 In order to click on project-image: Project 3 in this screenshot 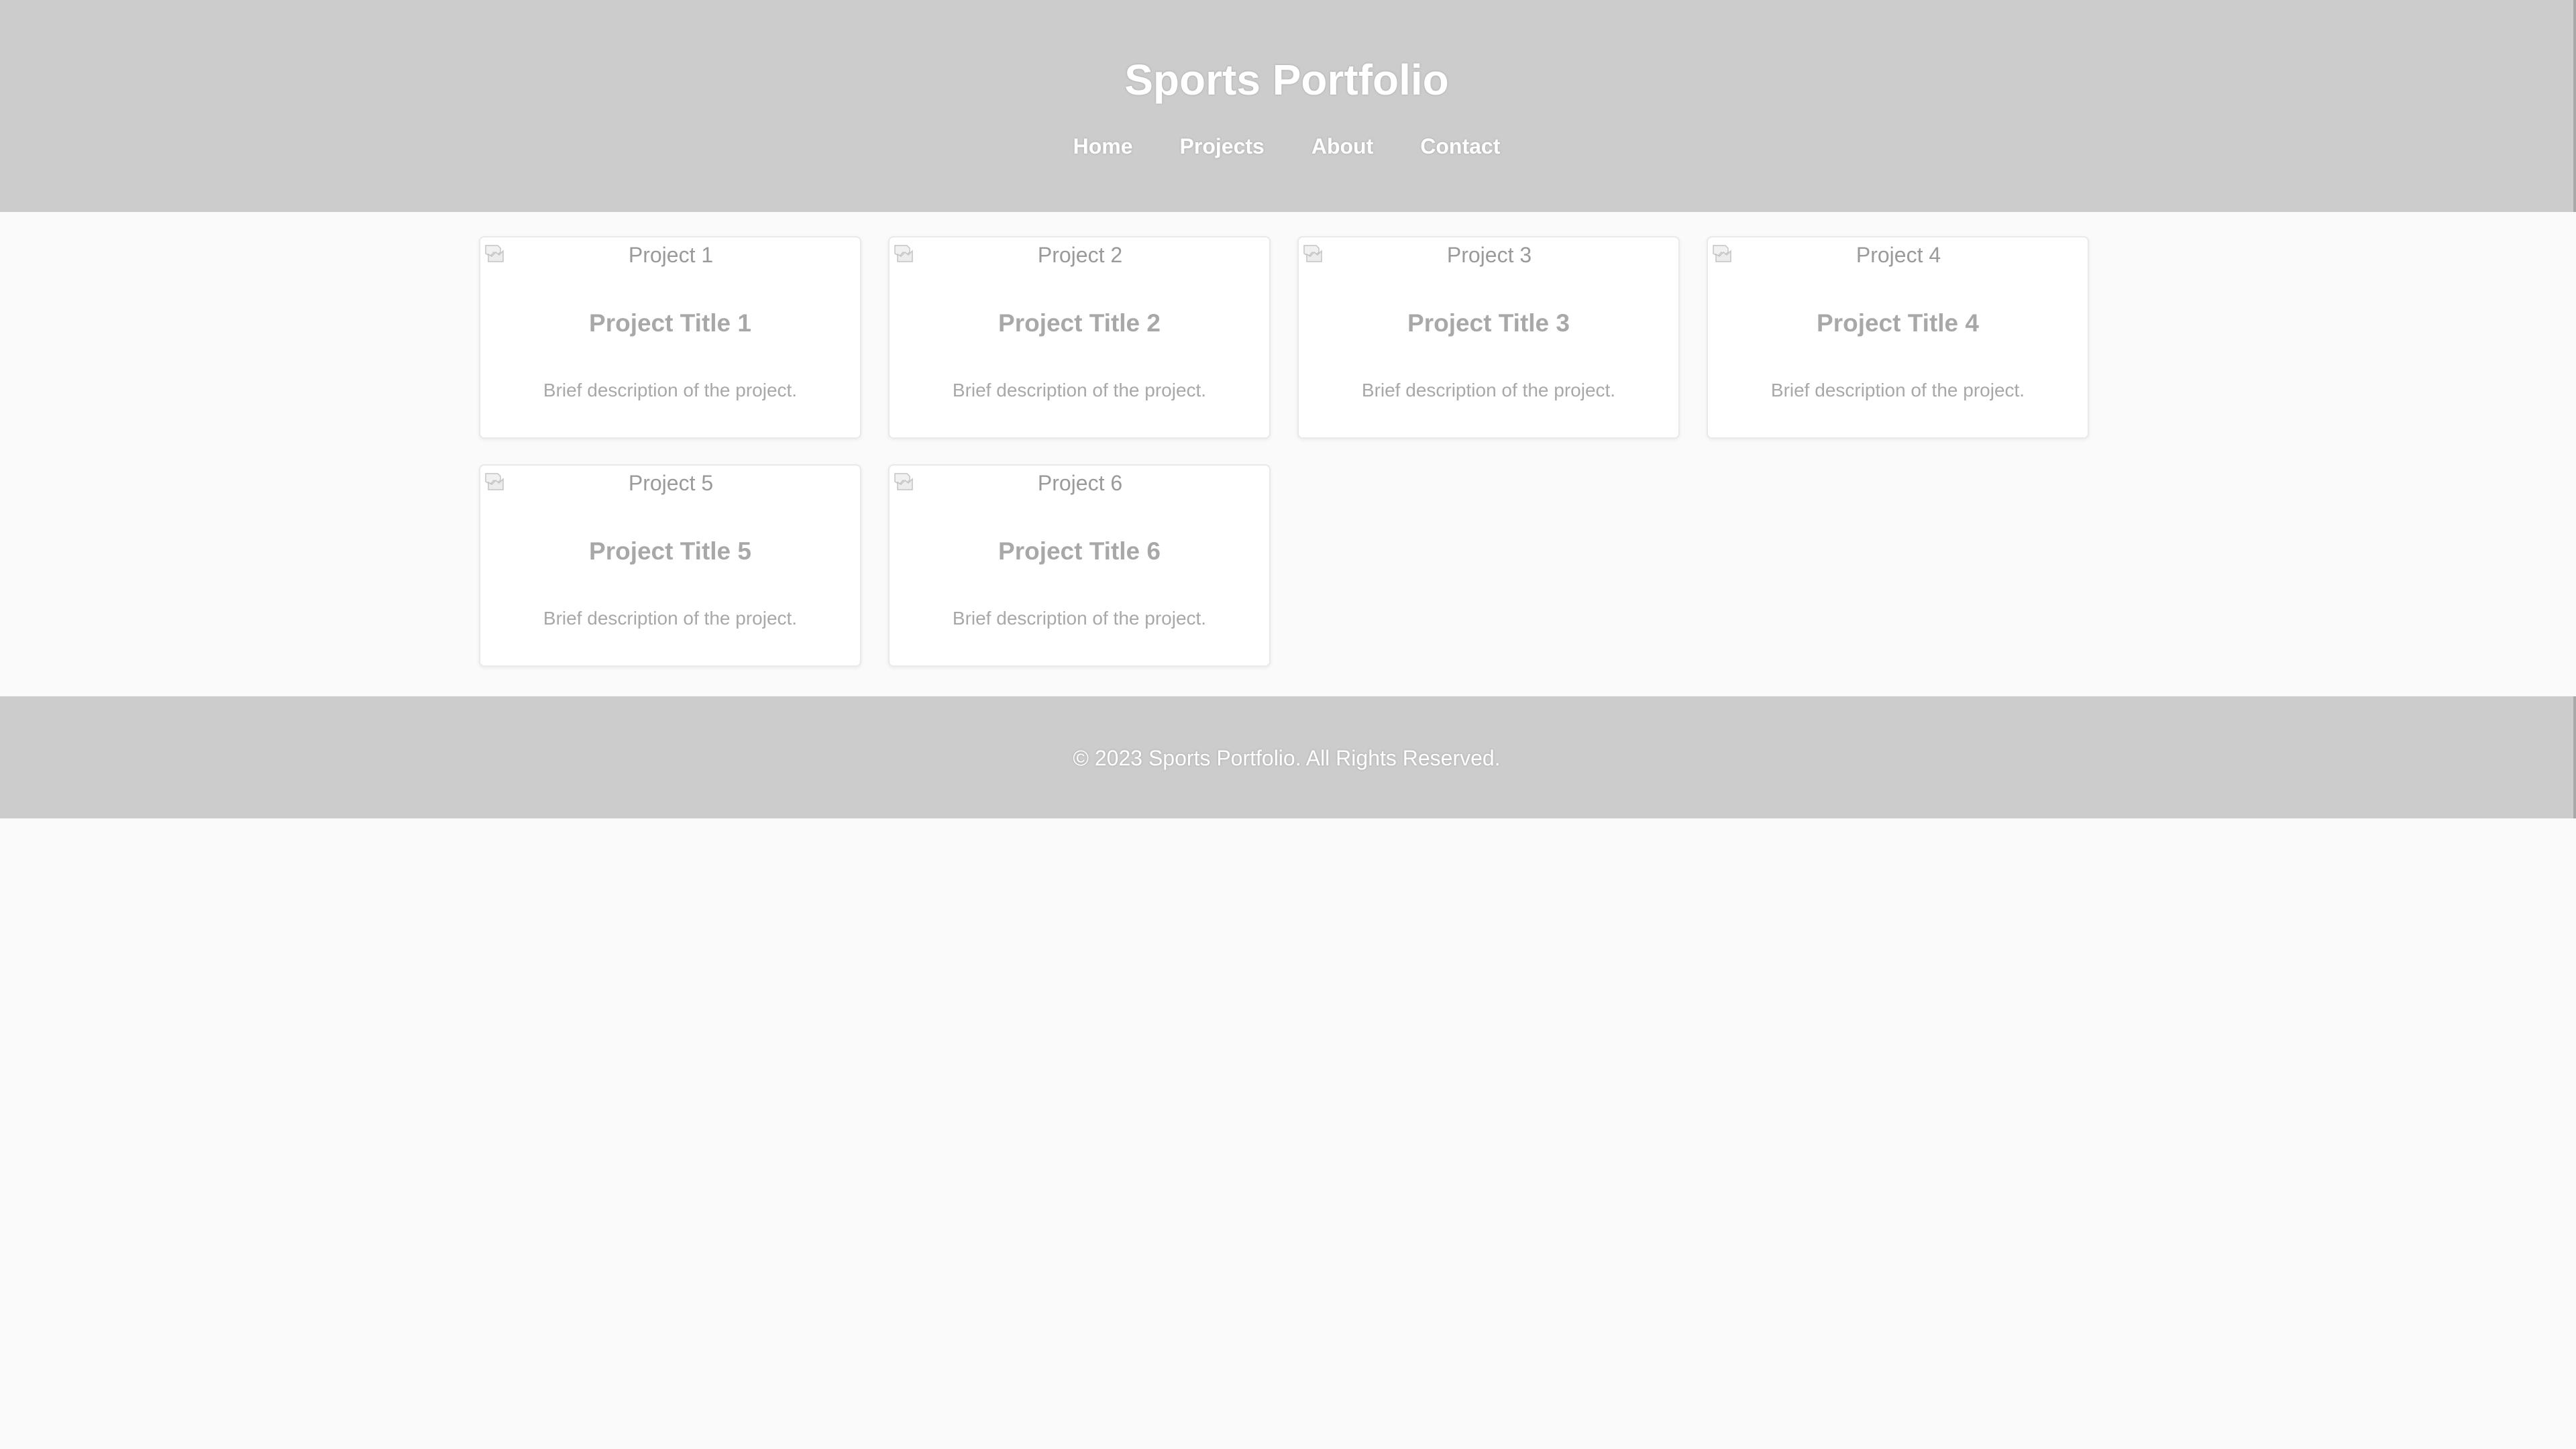, I will do `click(1489, 254)`.